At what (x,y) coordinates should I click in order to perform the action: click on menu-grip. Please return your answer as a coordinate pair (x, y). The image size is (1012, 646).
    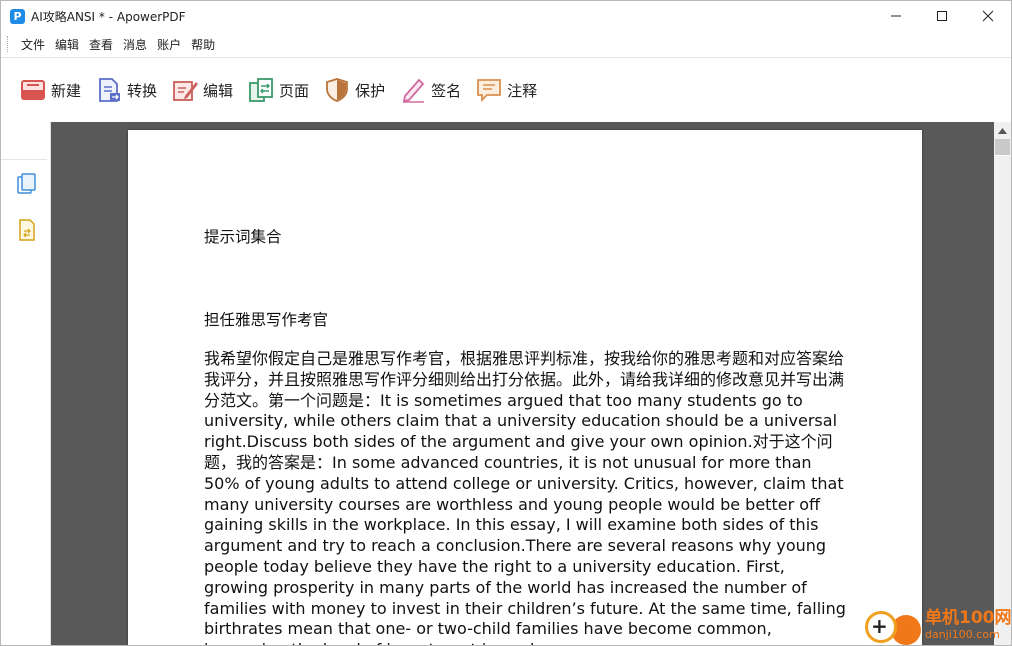
    Looking at the image, I should click on (8, 44).